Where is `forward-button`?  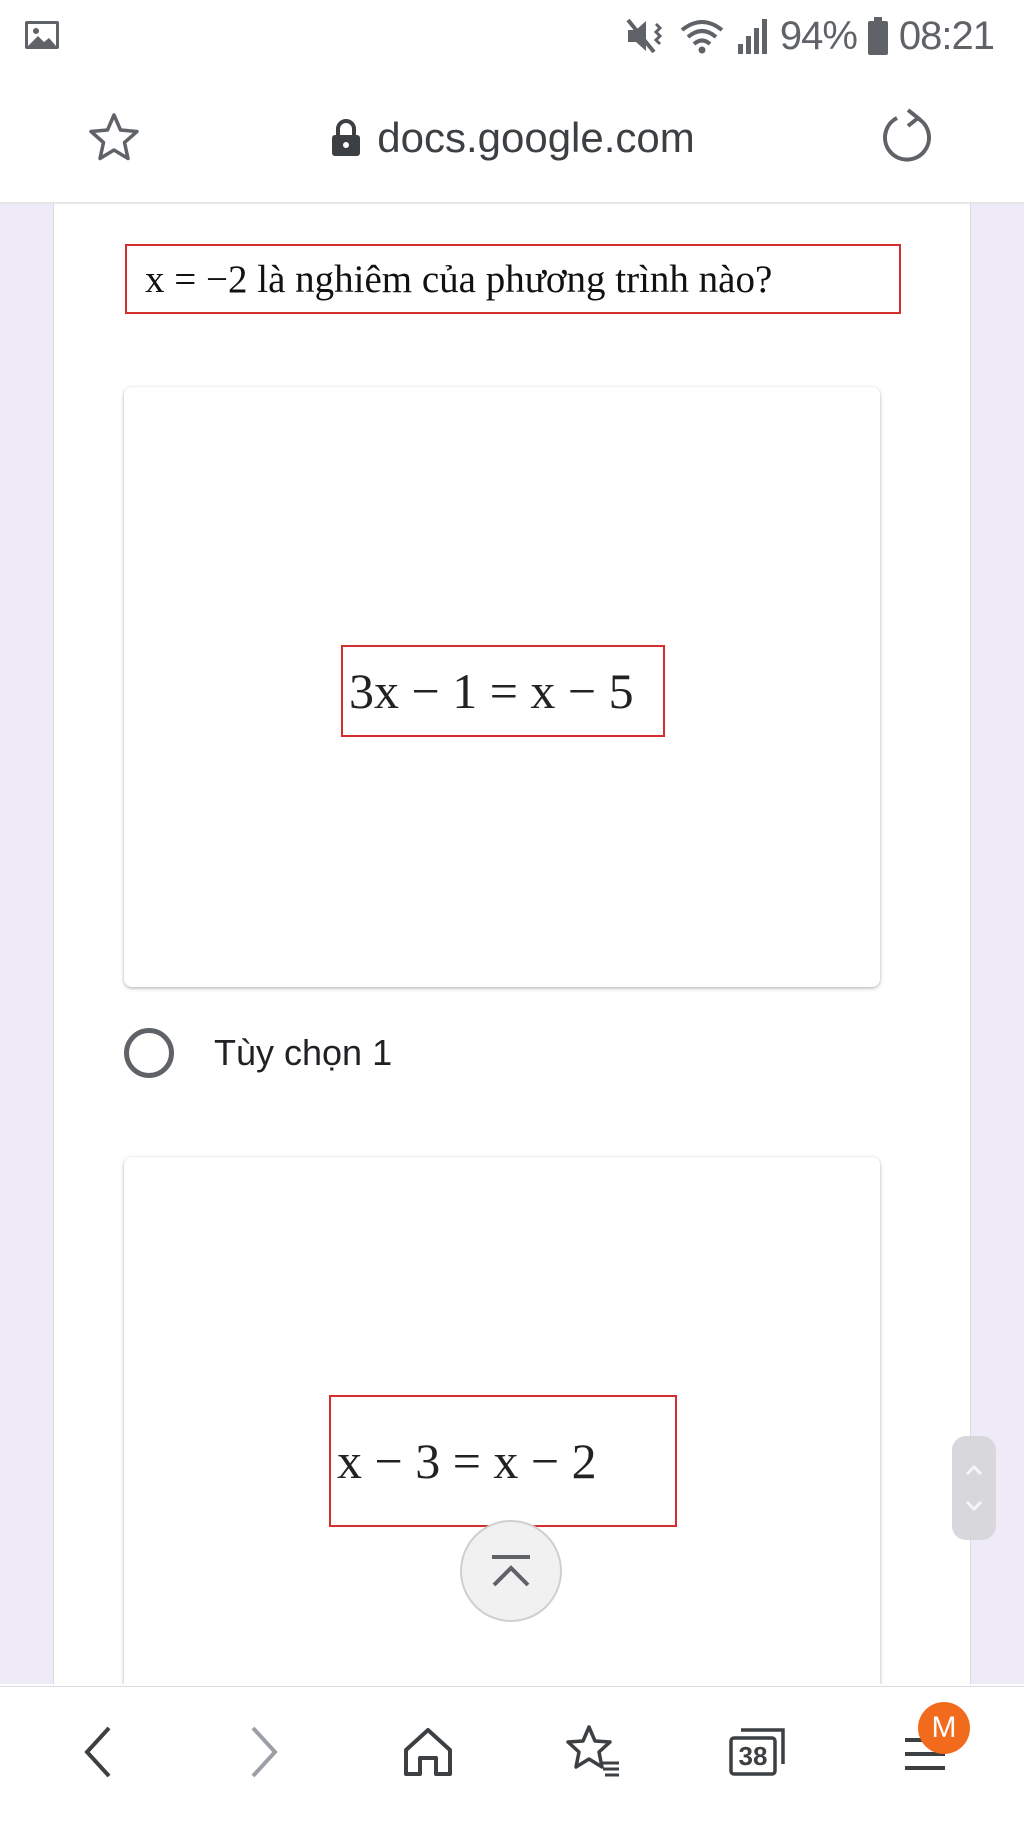 forward-button is located at coordinates (263, 1752).